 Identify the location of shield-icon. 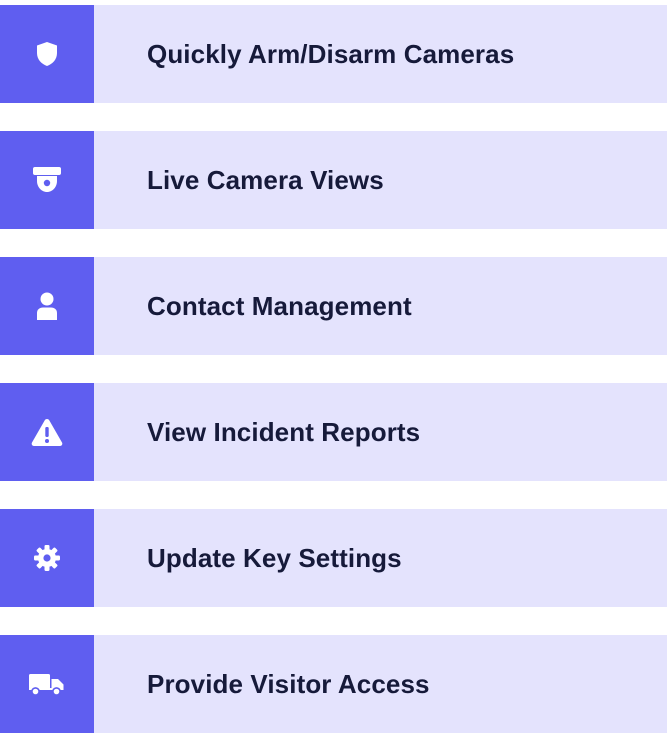
(47, 54).